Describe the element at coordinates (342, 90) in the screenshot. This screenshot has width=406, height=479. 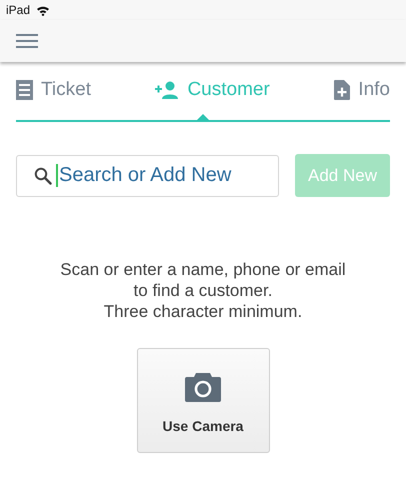
I see `add-document-icon` at that location.